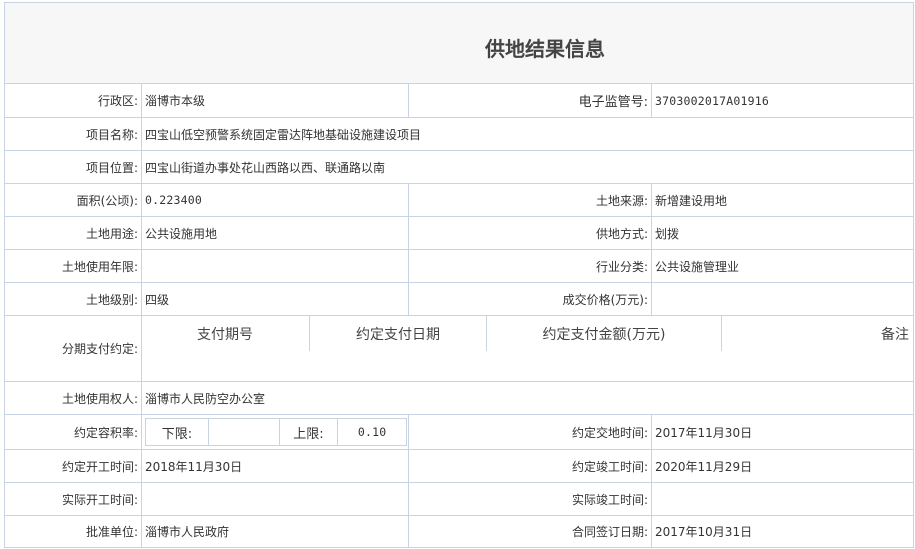  I want to click on row-project-name: 项目名称: 四宝山低空预警系统固定雷达阵地基础设施建设项目, so click(459, 134).